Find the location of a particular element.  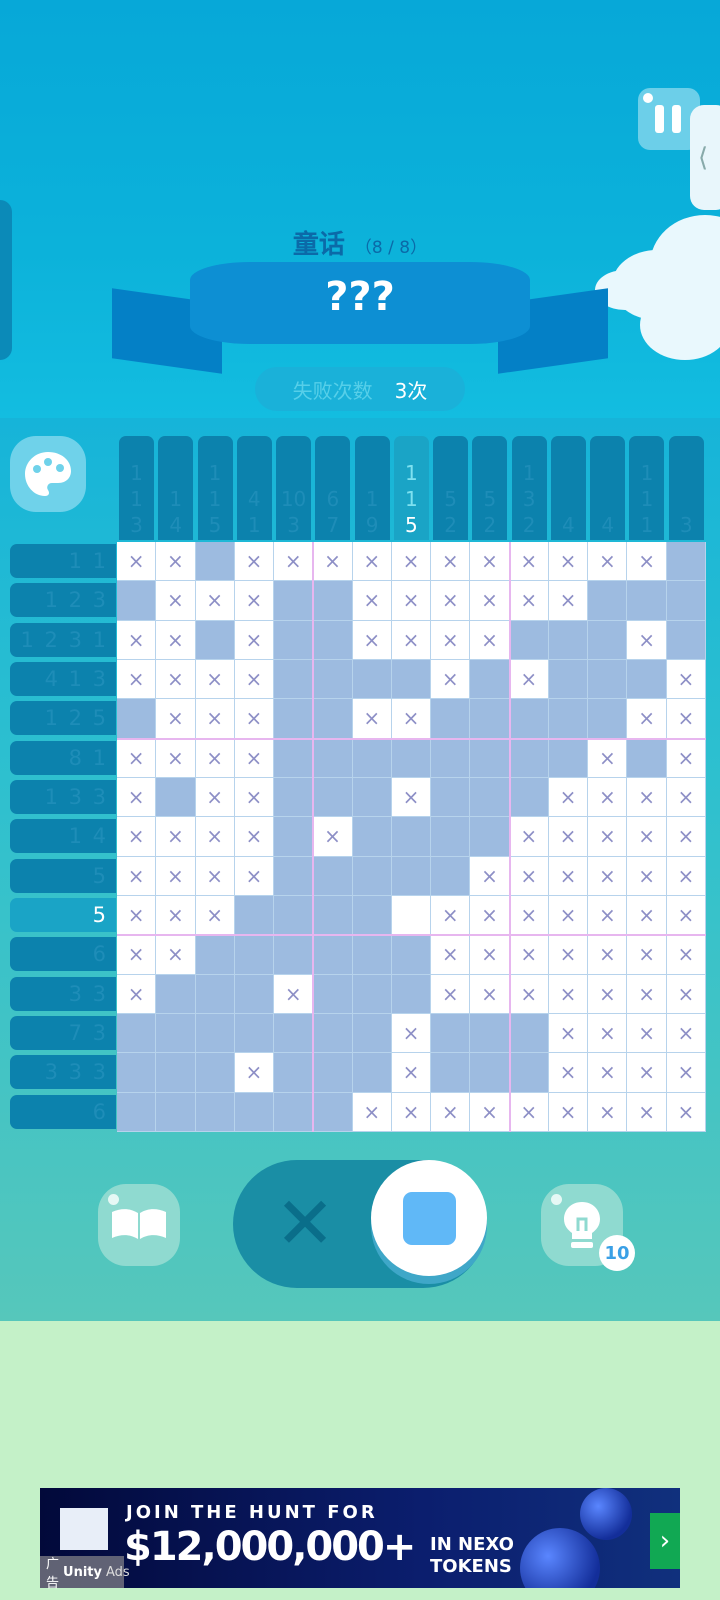

ad-arrow-button: › is located at coordinates (665, 1541).